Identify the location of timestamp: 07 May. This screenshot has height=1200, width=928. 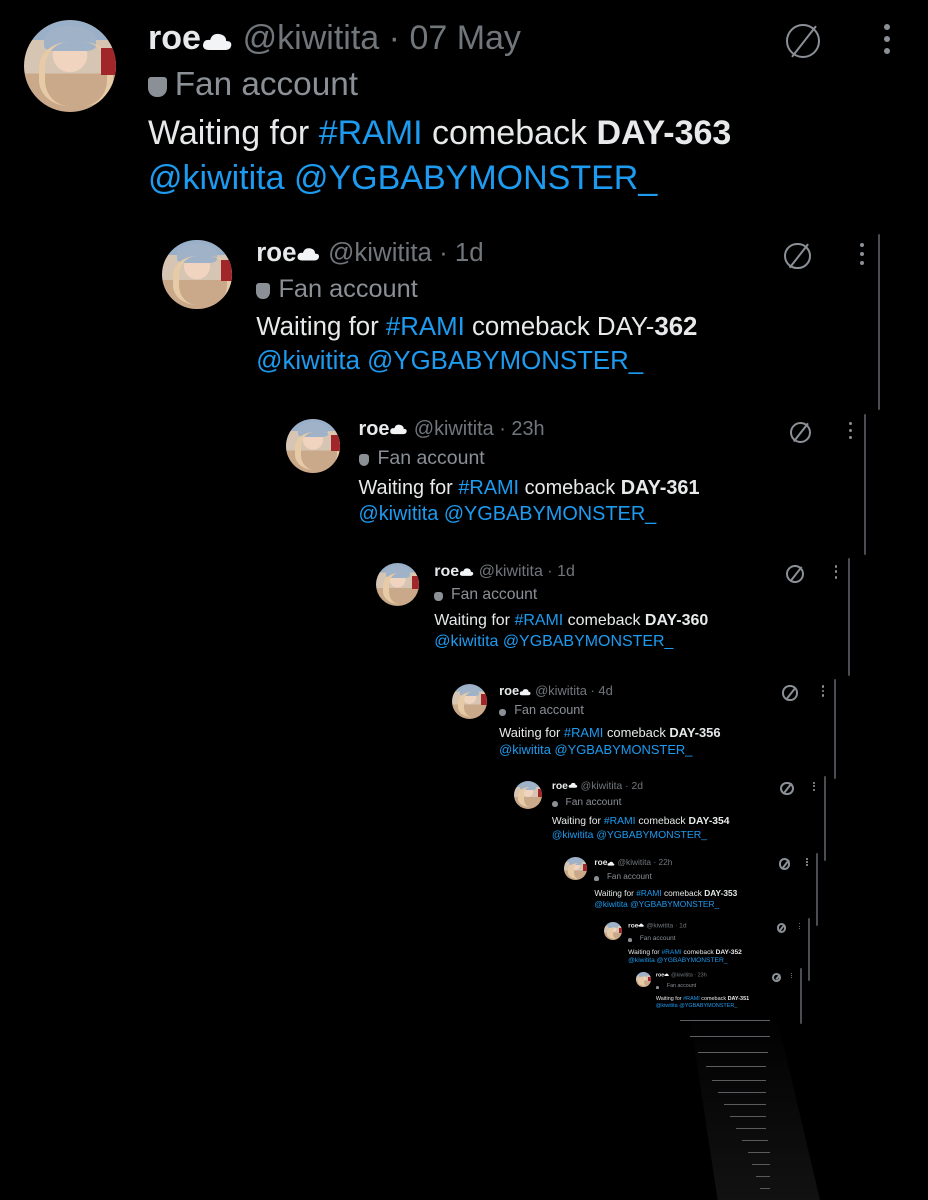
(465, 38).